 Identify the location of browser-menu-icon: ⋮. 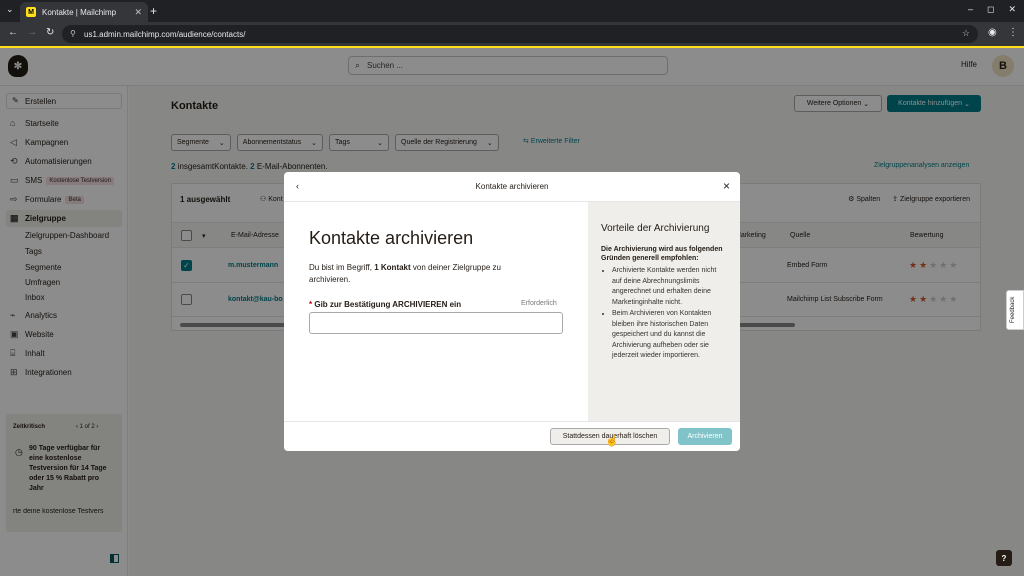
(1013, 32).